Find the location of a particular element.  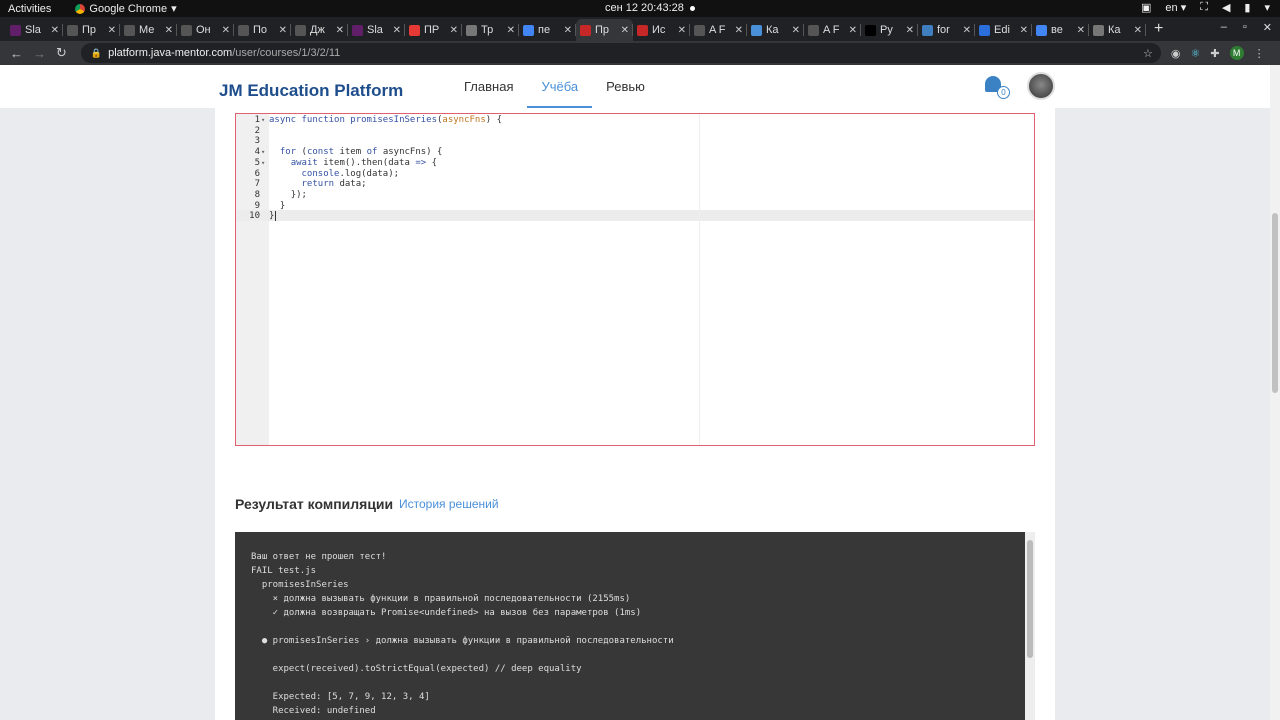

code-token: async is located at coordinates (283, 120).